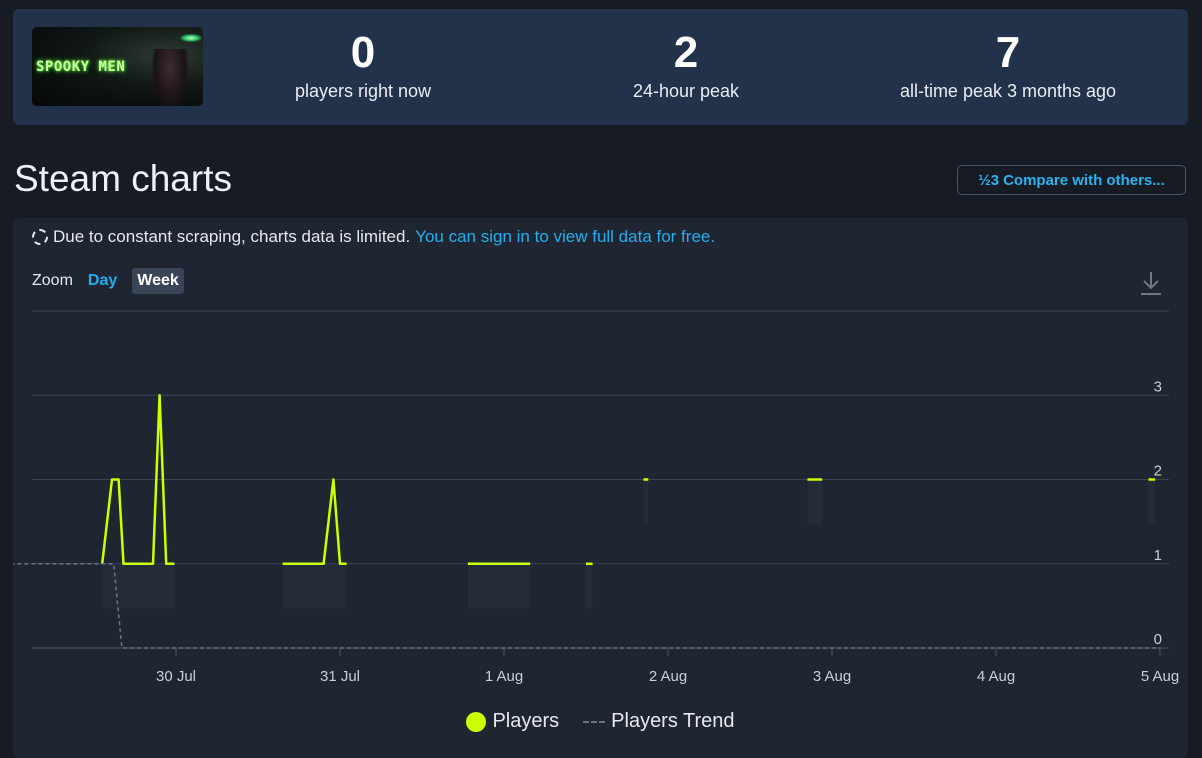  I want to click on stat-24h-peak: 2 24-hour peak, so click(686, 65).